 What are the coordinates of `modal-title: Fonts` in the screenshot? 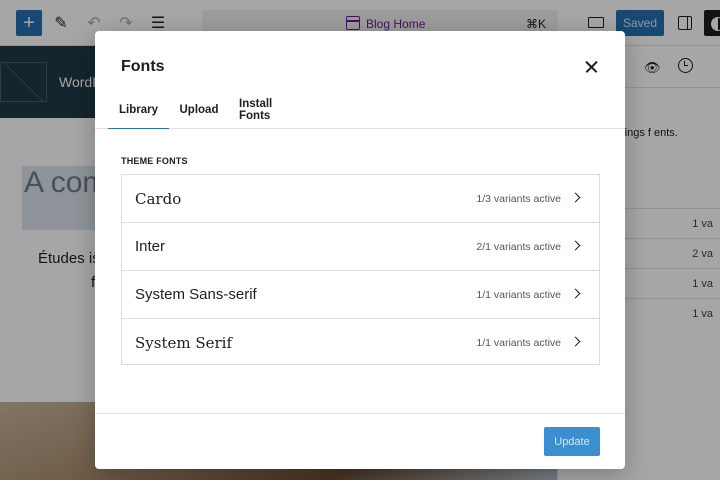 It's located at (143, 66).